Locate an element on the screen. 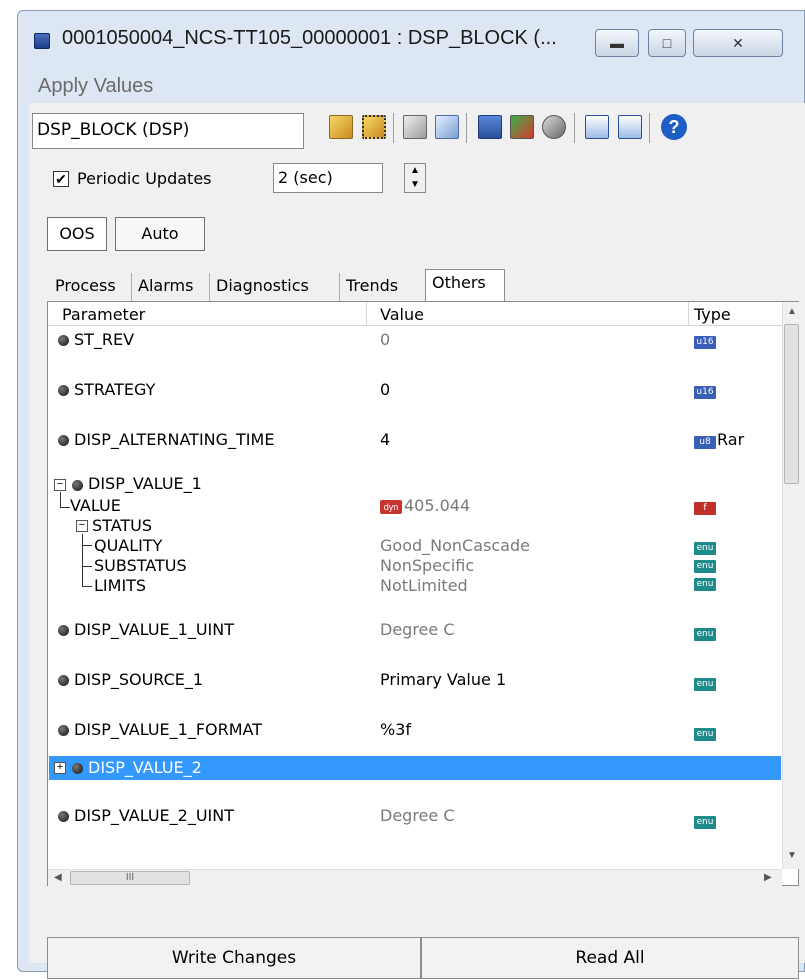 The width and height of the screenshot is (805, 980). write-changes-button: Write Changes is located at coordinates (234, 958).